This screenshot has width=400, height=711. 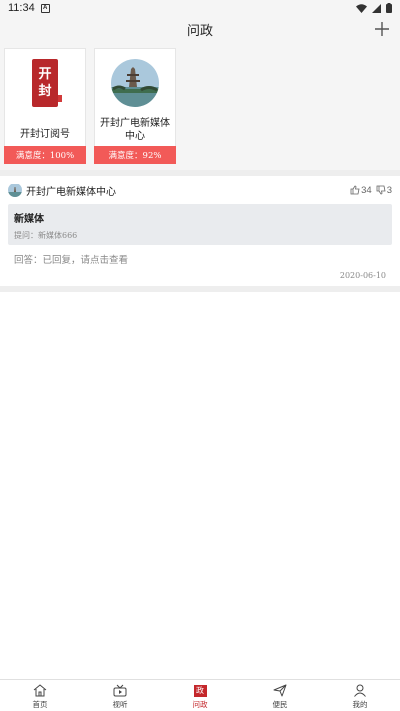 I want to click on status-time: 11:34, so click(x=21, y=8).